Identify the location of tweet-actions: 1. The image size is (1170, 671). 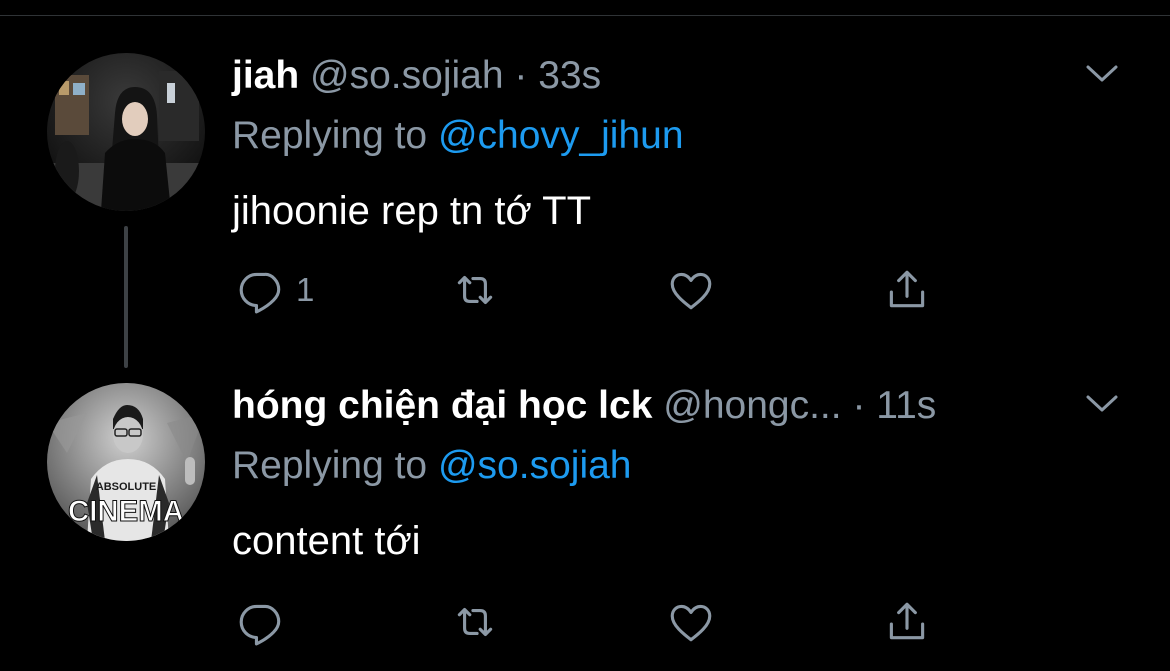
(592, 290).